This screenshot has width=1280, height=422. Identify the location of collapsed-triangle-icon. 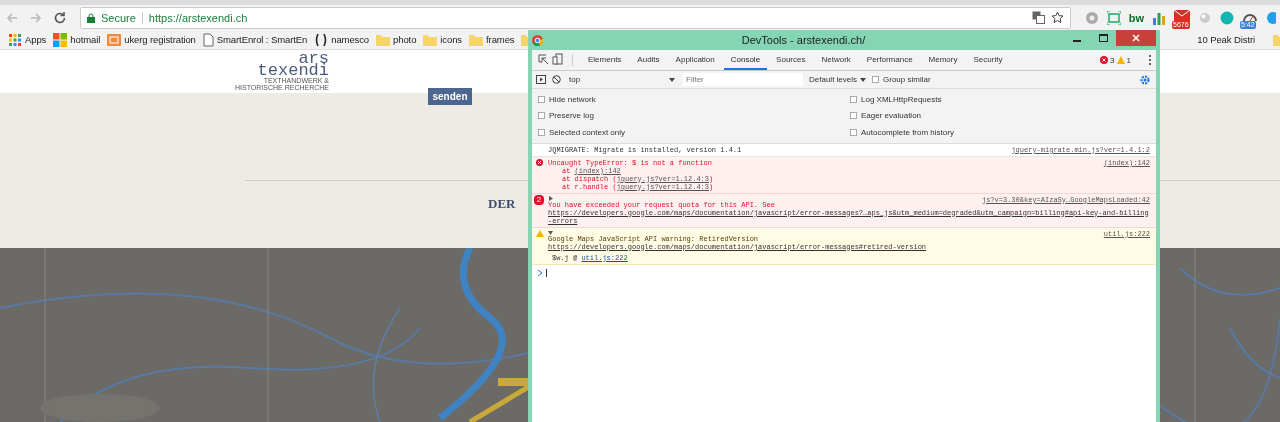
(550, 198).